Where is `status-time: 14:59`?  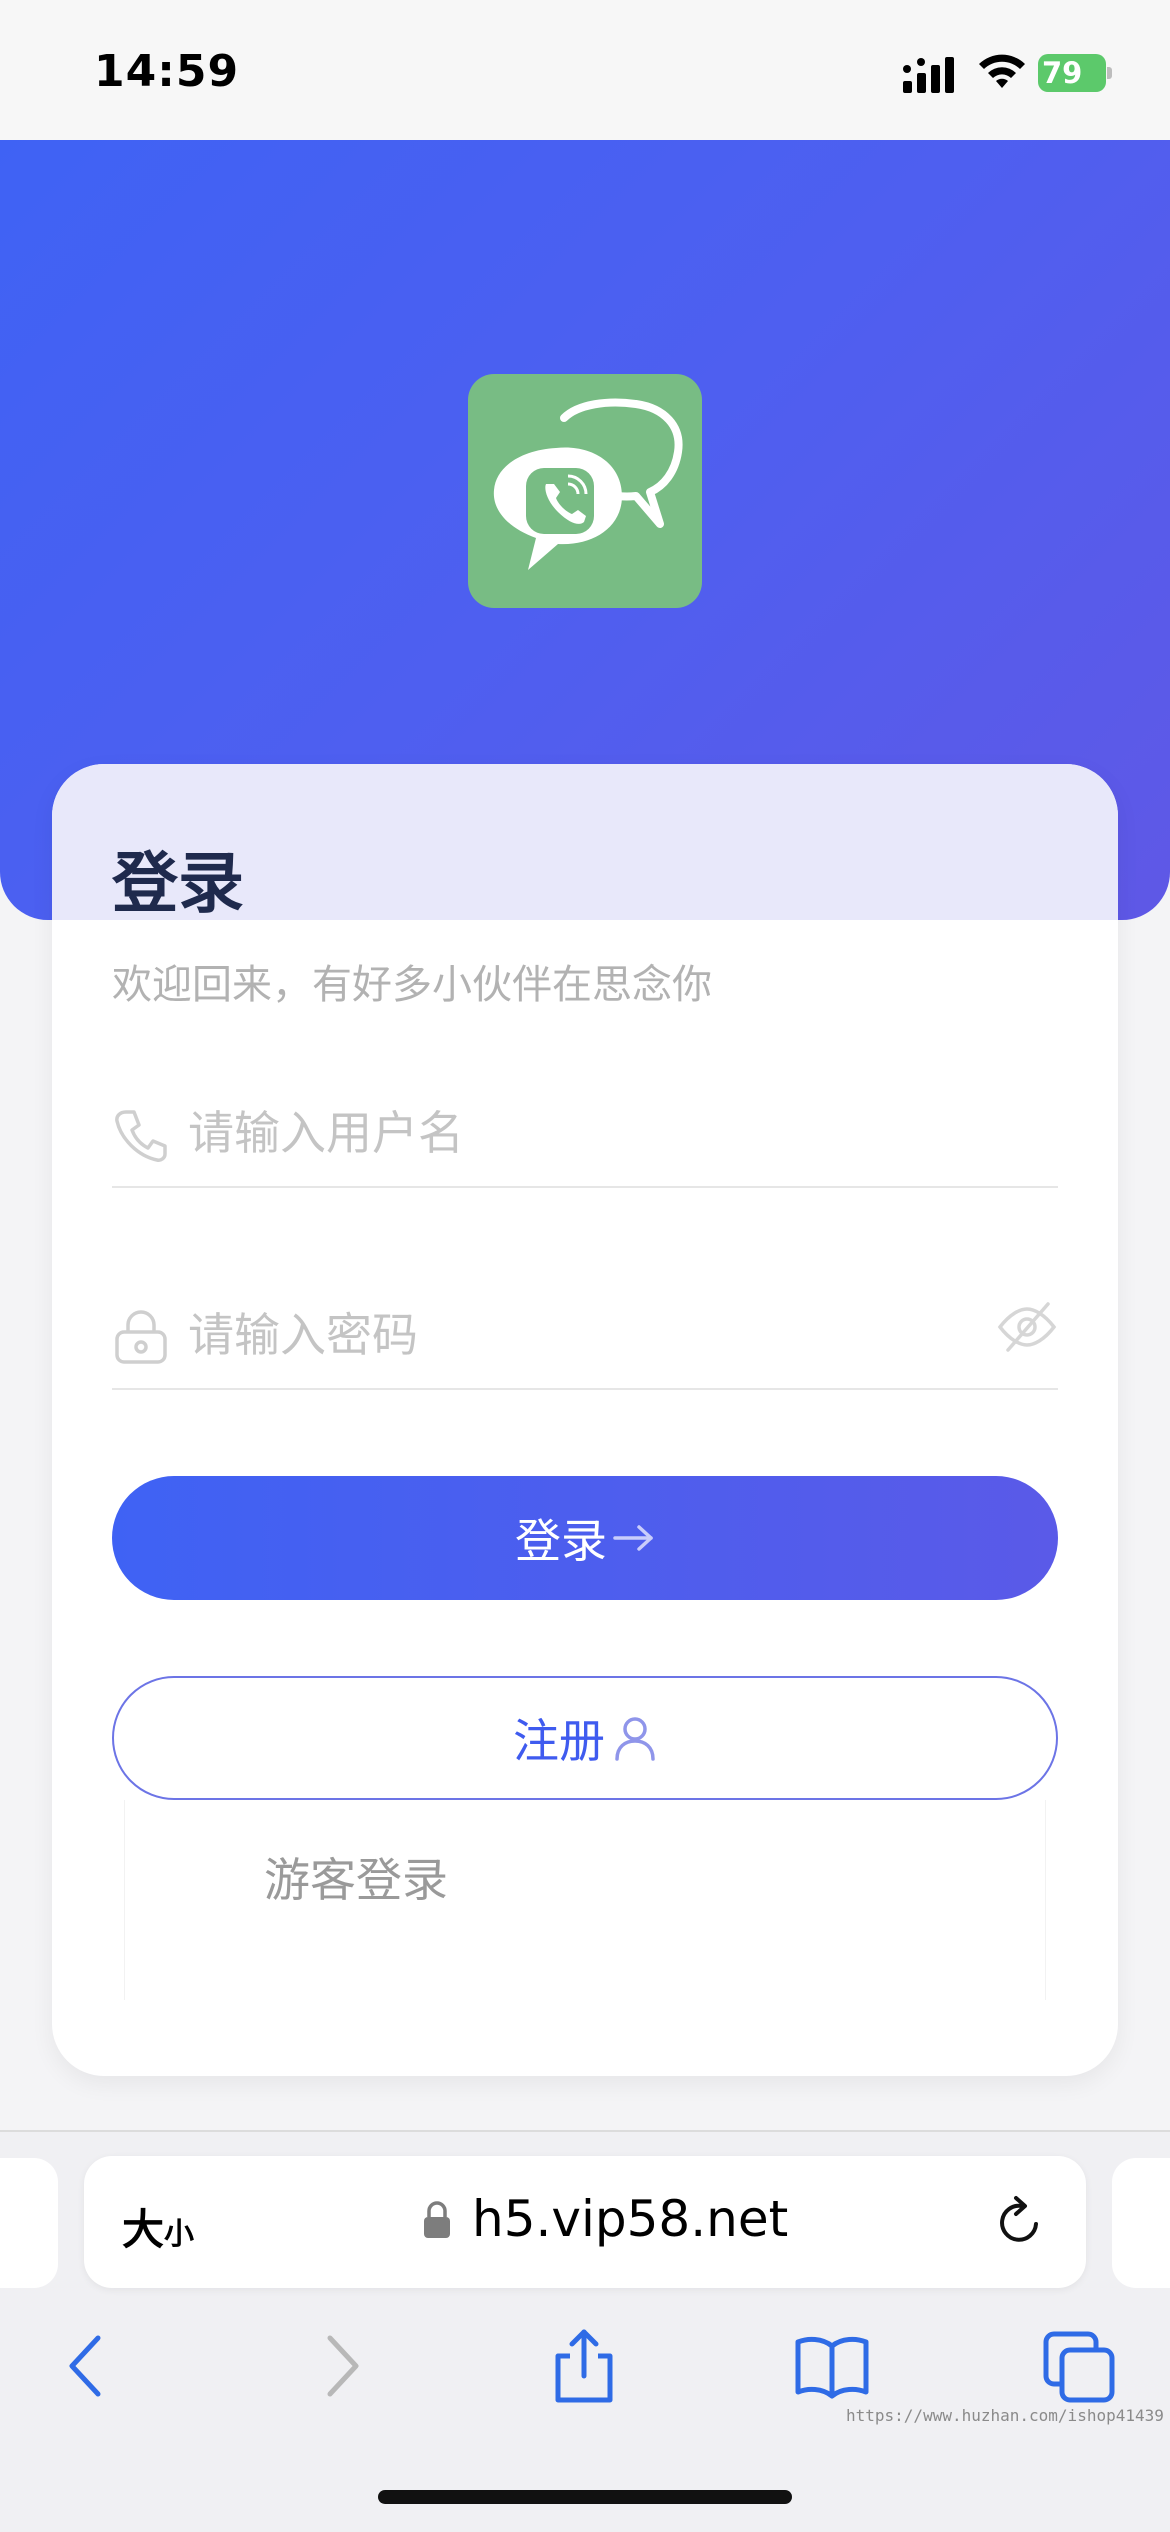
status-time: 14:59 is located at coordinates (167, 71).